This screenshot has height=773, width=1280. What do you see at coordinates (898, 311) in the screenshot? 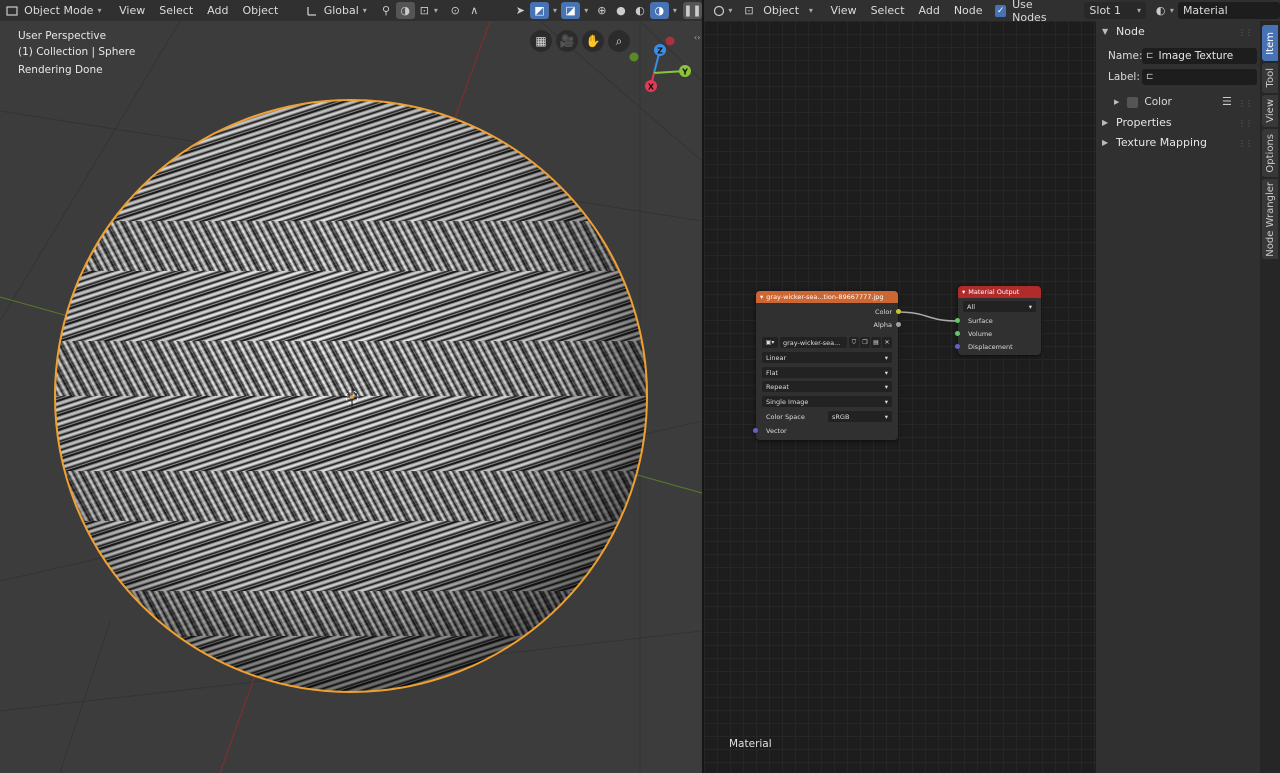
I see `color-output-socket` at bounding box center [898, 311].